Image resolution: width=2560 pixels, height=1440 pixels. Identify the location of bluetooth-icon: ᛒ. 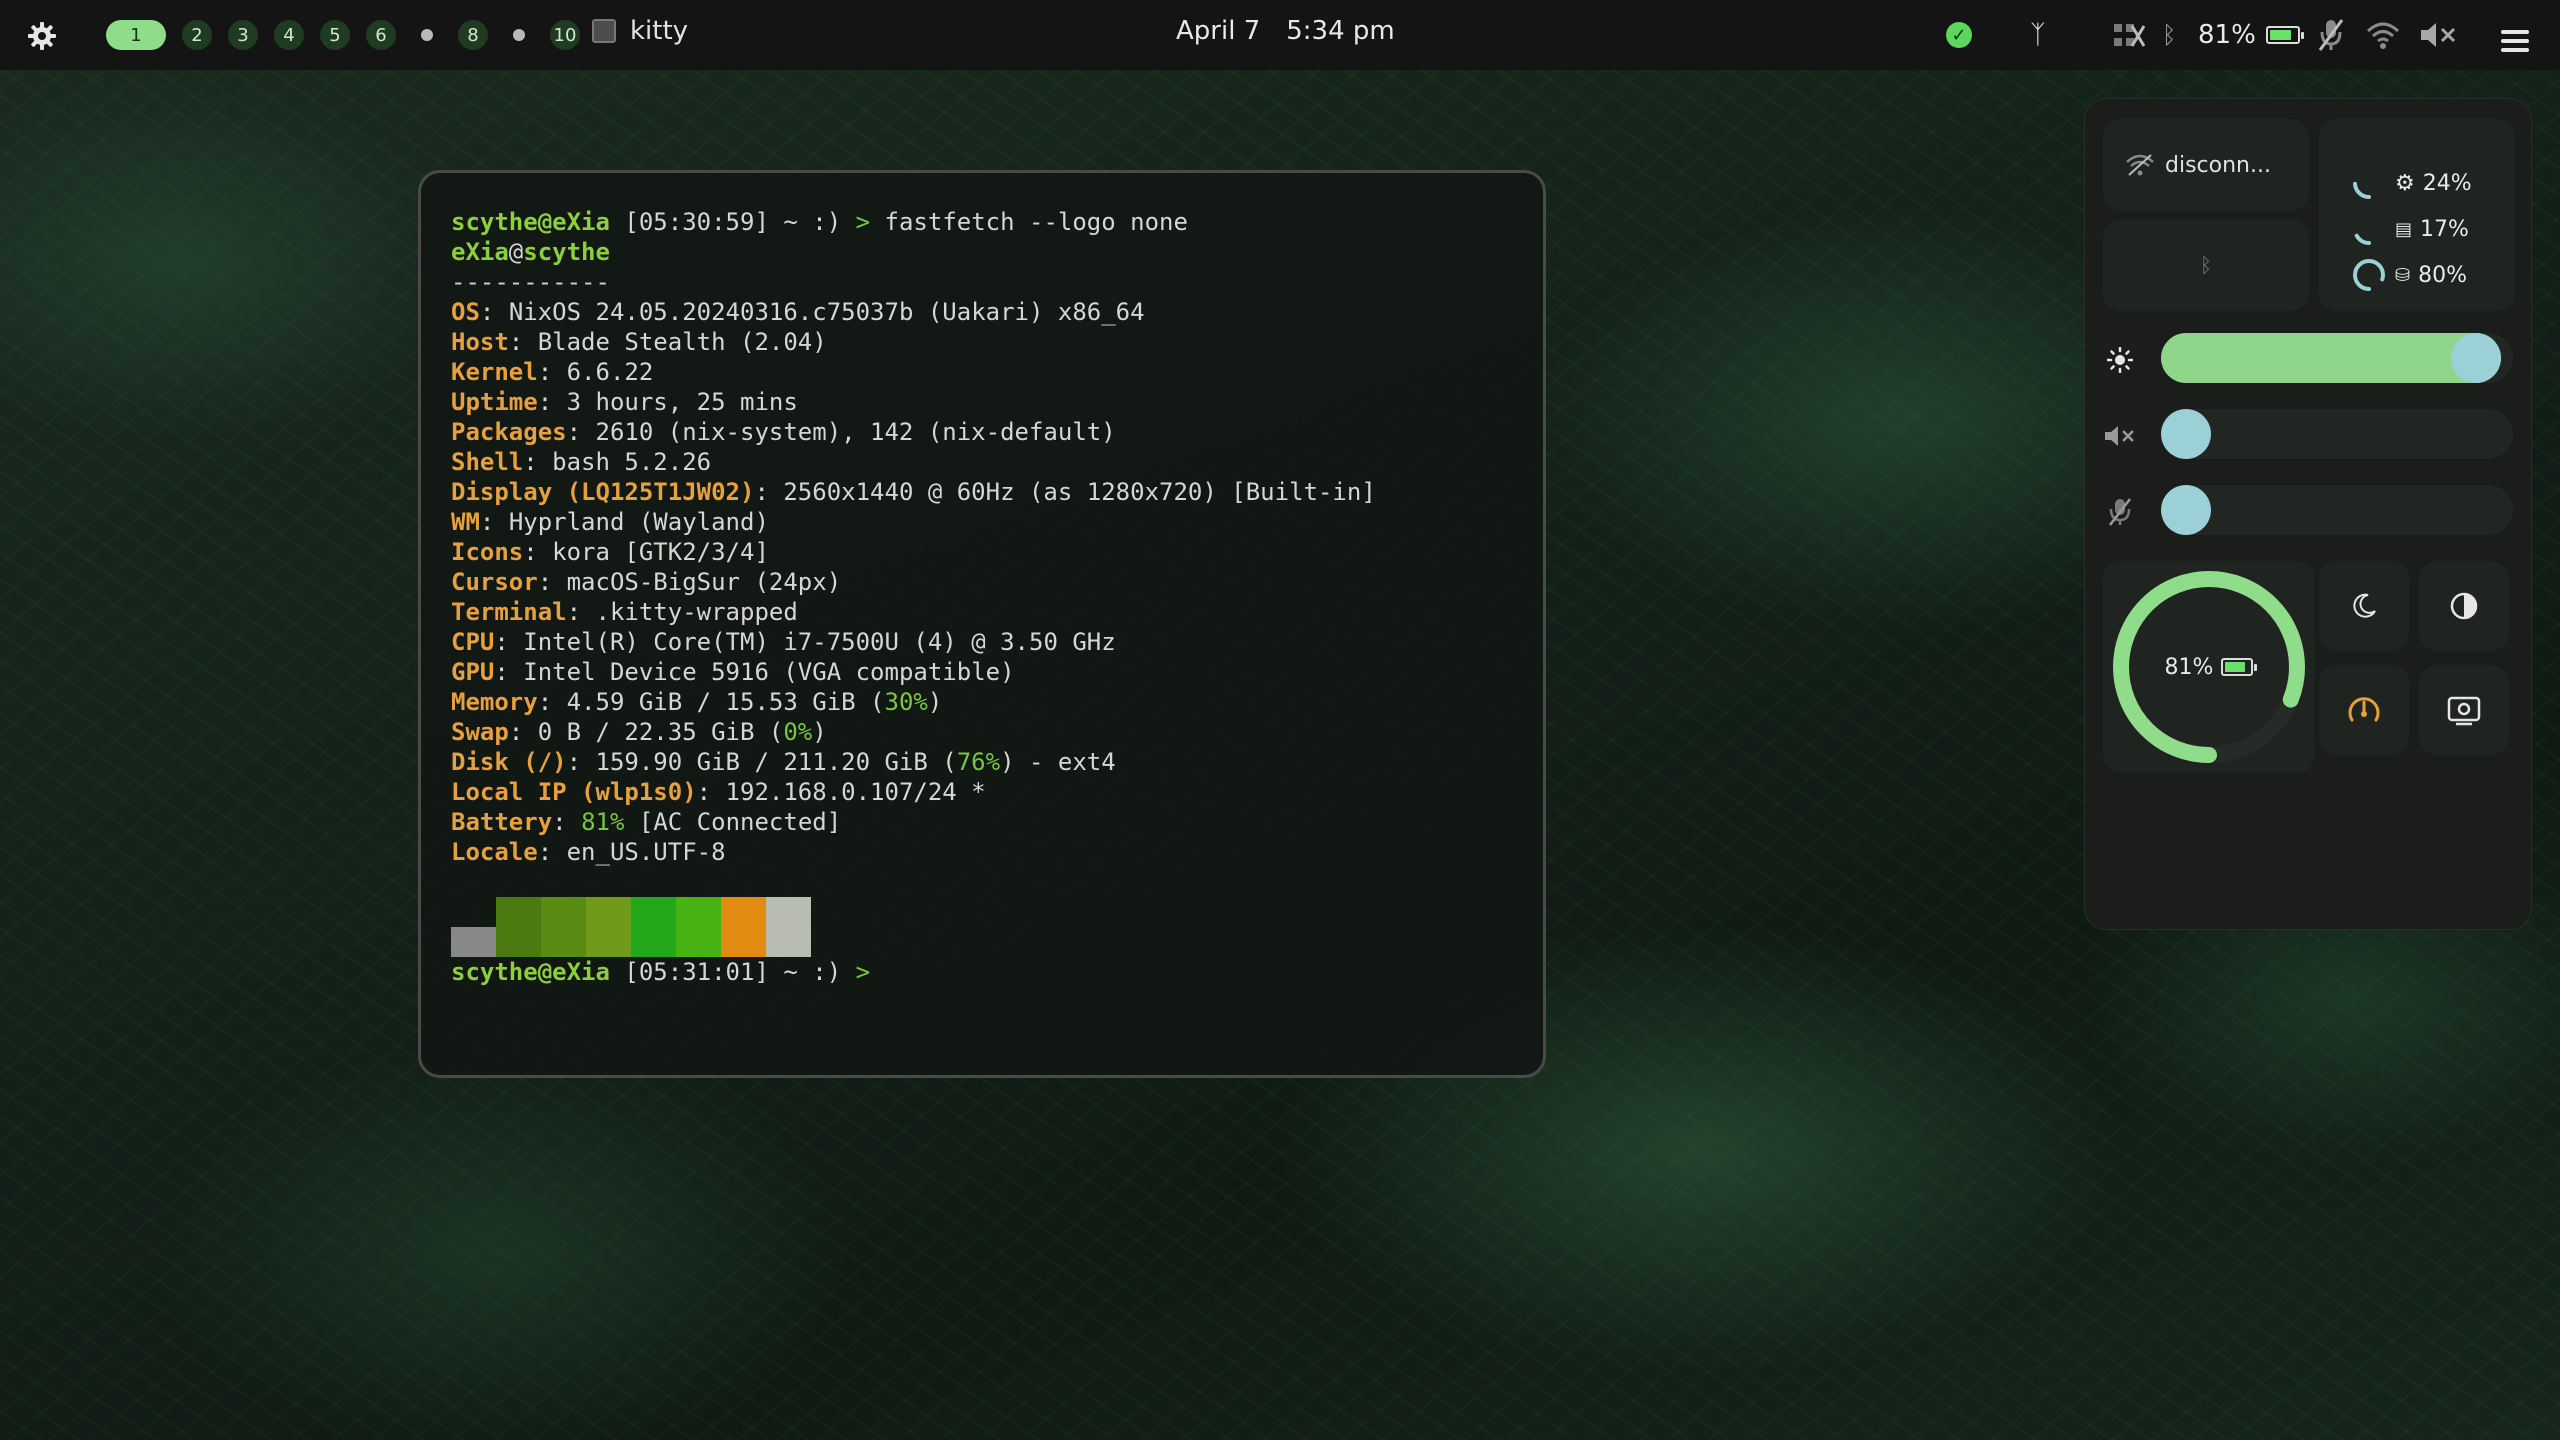
(2169, 35).